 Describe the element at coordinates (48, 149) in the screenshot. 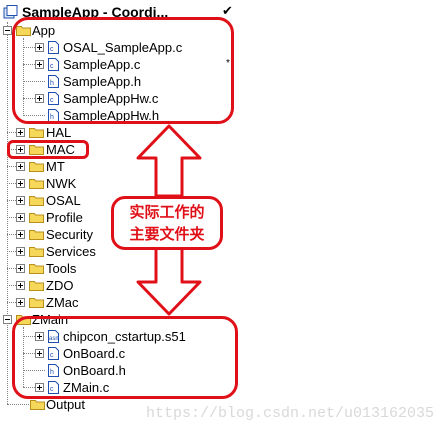

I see `highlight-mac-box` at that location.